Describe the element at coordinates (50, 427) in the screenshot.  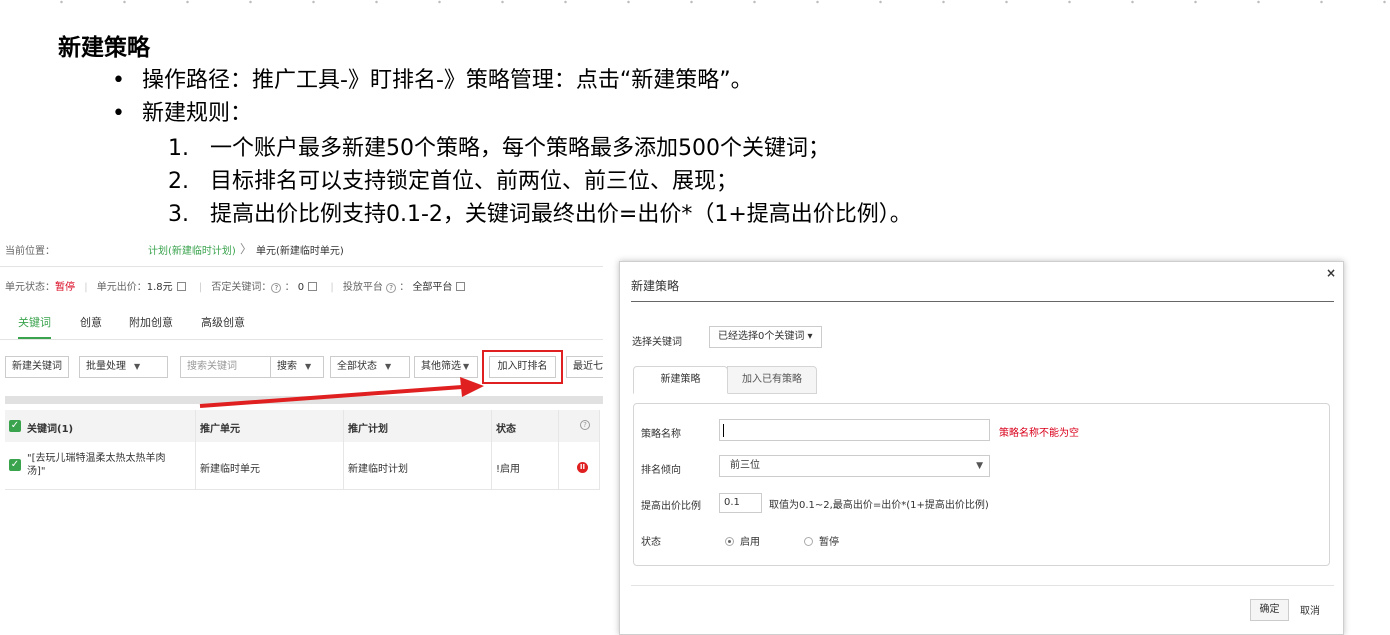
I see `col-keyword: 关键词(1)` at that location.